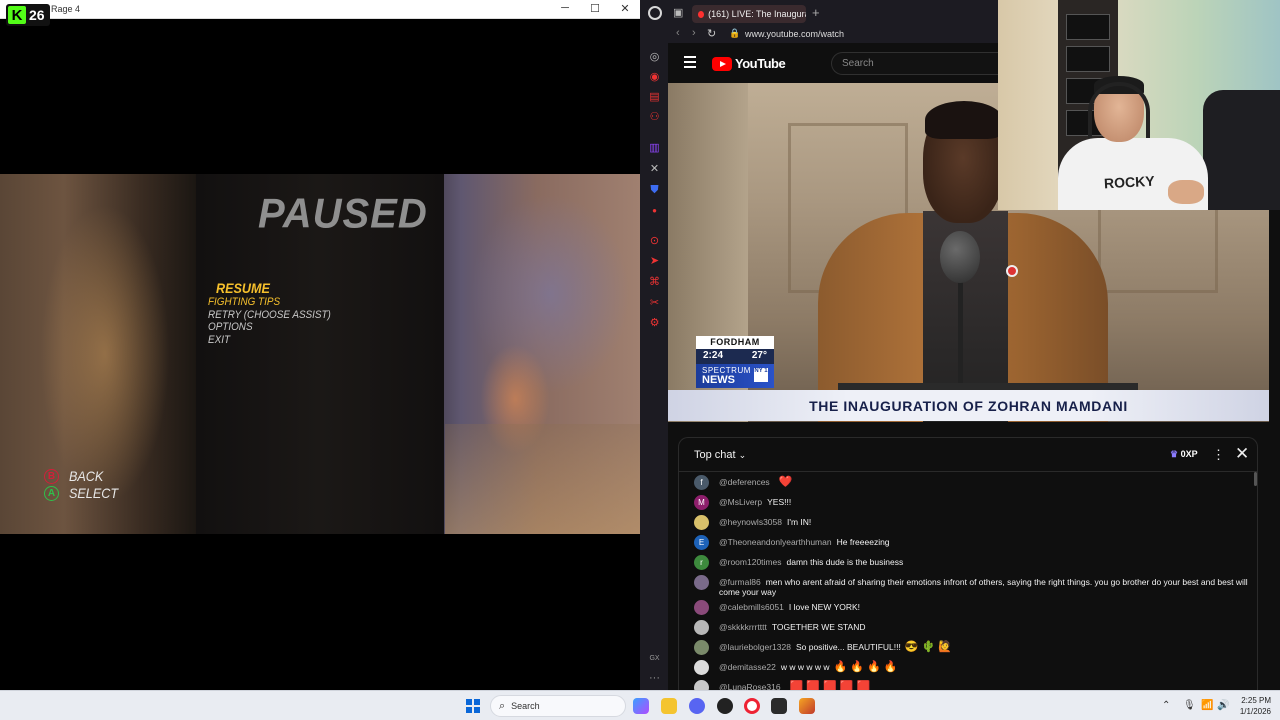  I want to click on player-icon: ⊙, so click(654, 241).